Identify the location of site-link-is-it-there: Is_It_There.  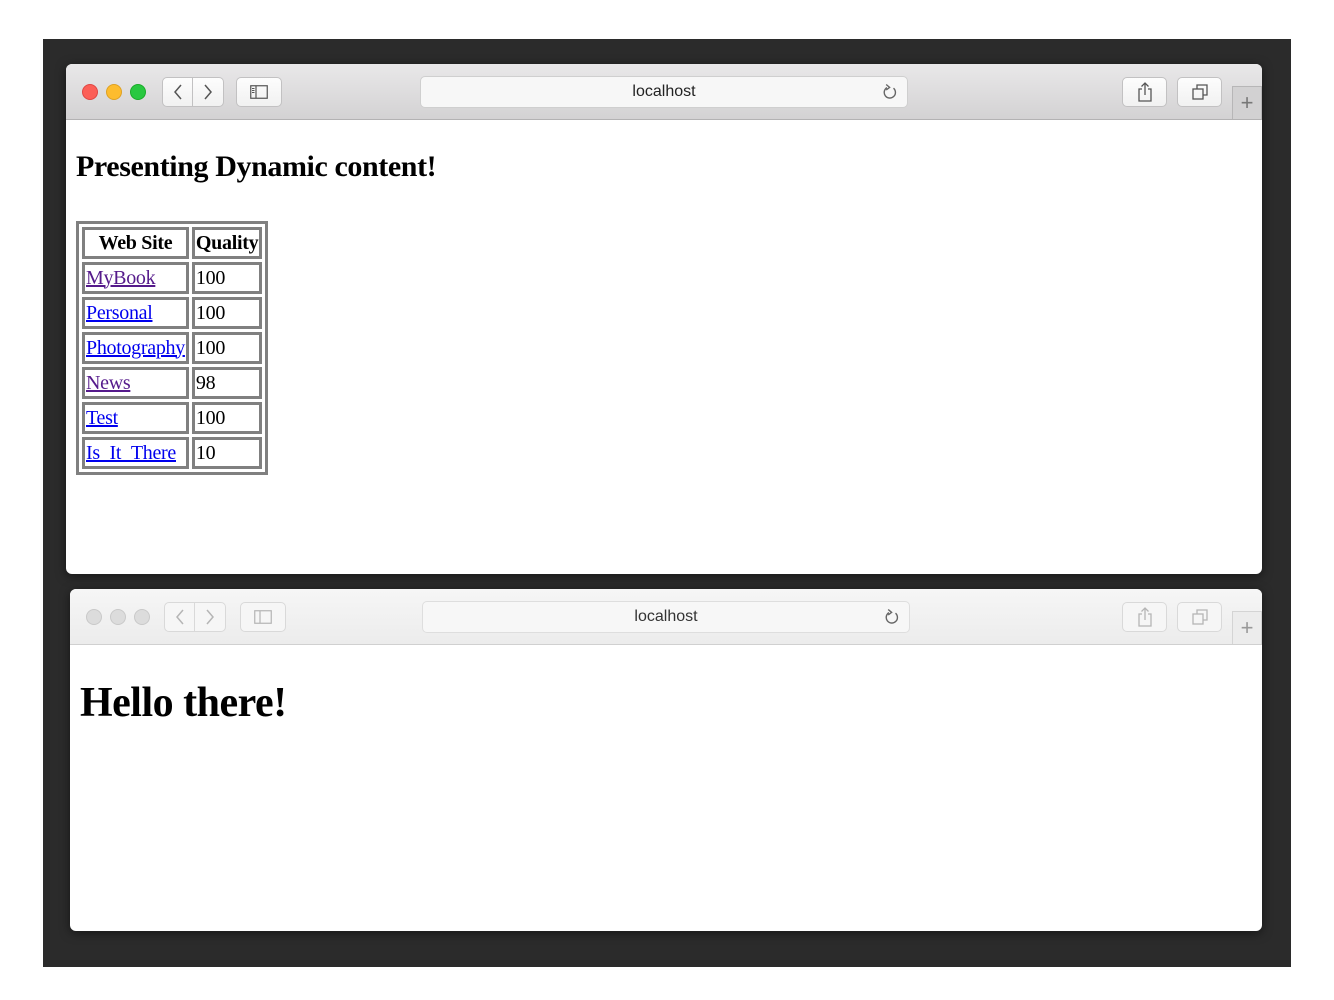
(131, 453).